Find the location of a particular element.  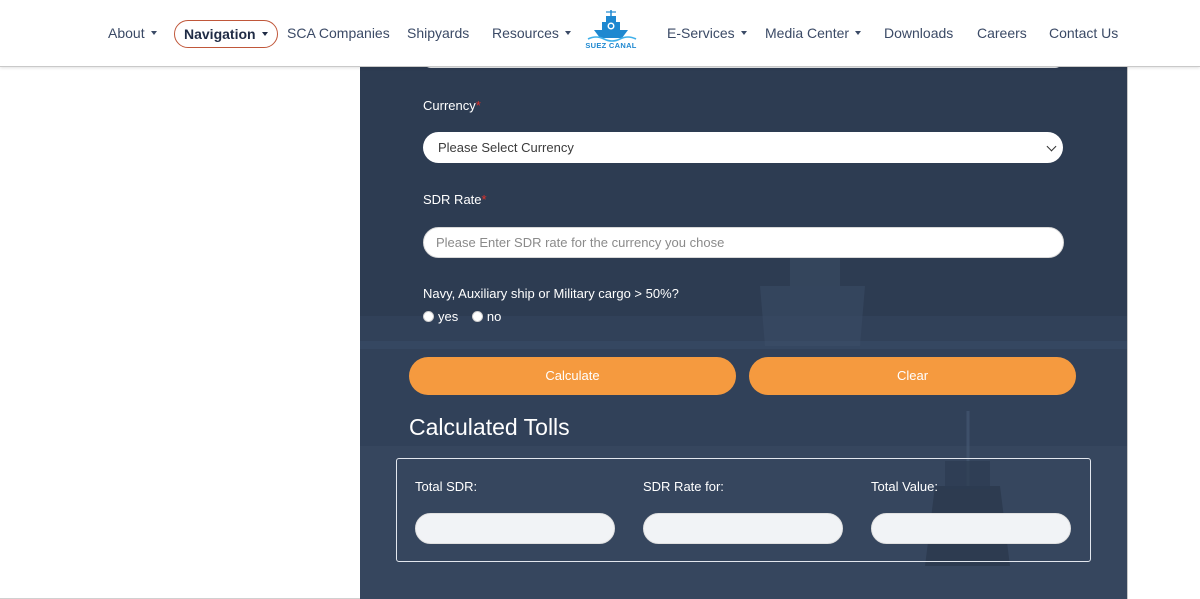

nav-e-services: E-Services is located at coordinates (707, 33).